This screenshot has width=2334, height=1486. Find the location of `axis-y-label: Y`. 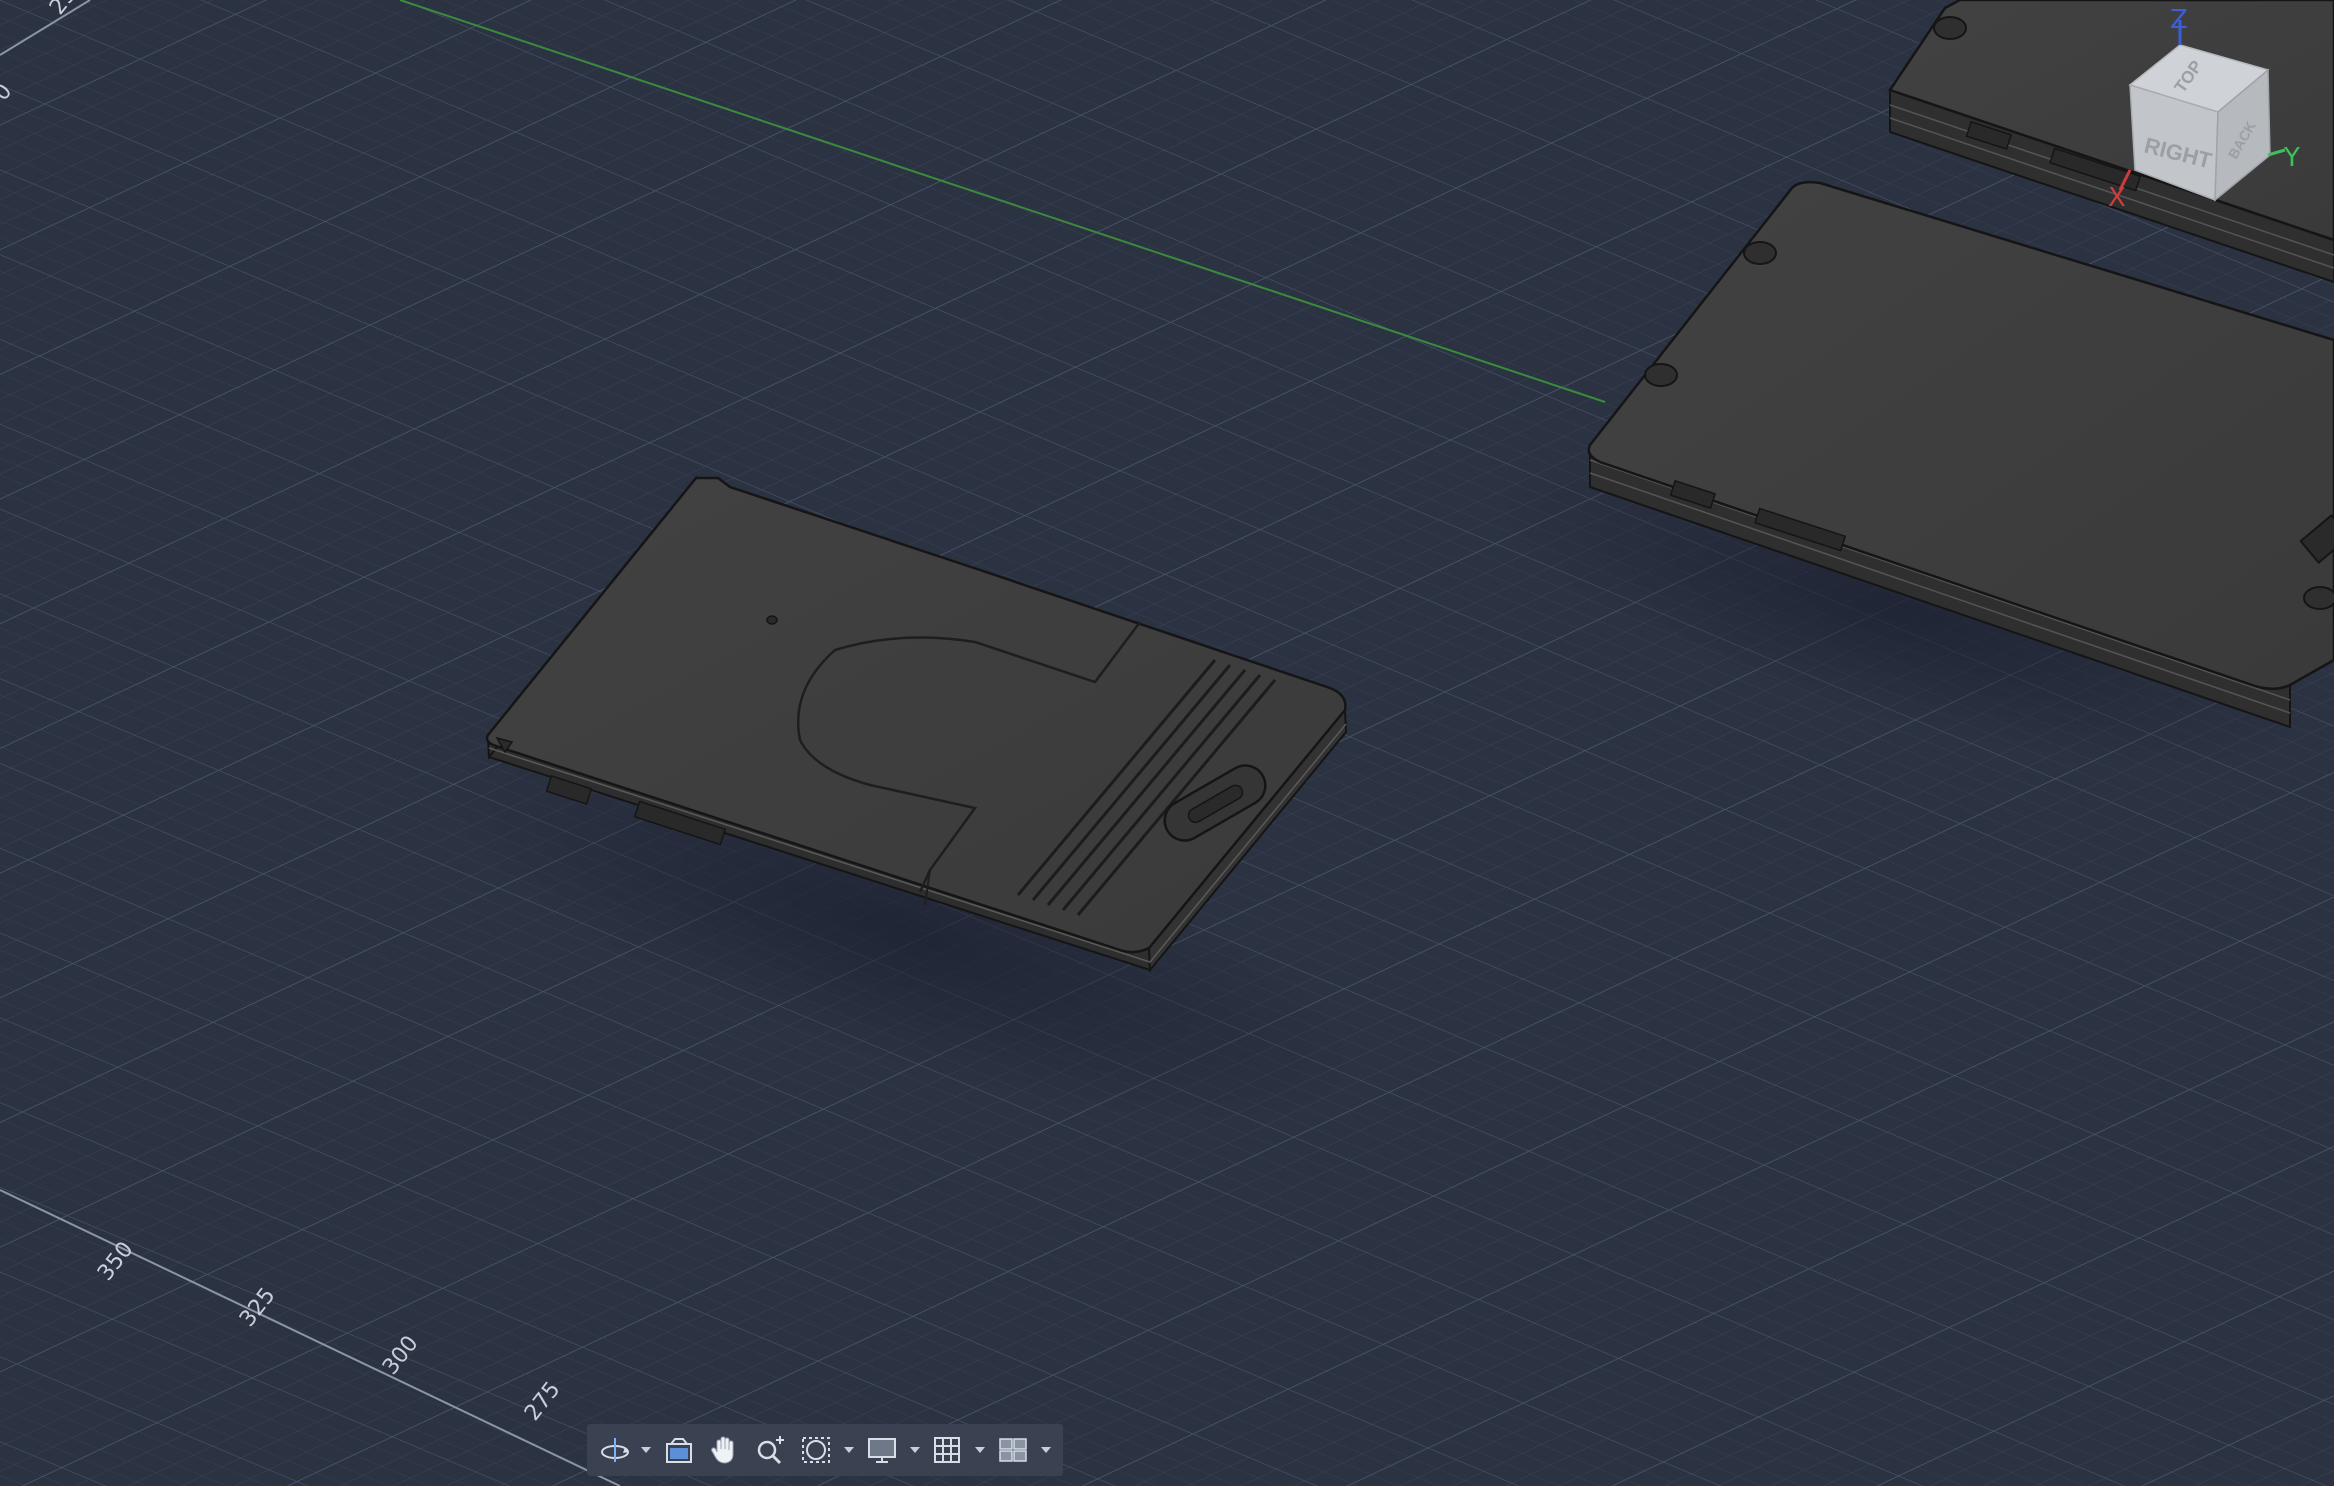

axis-y-label: Y is located at coordinates (2291, 158).